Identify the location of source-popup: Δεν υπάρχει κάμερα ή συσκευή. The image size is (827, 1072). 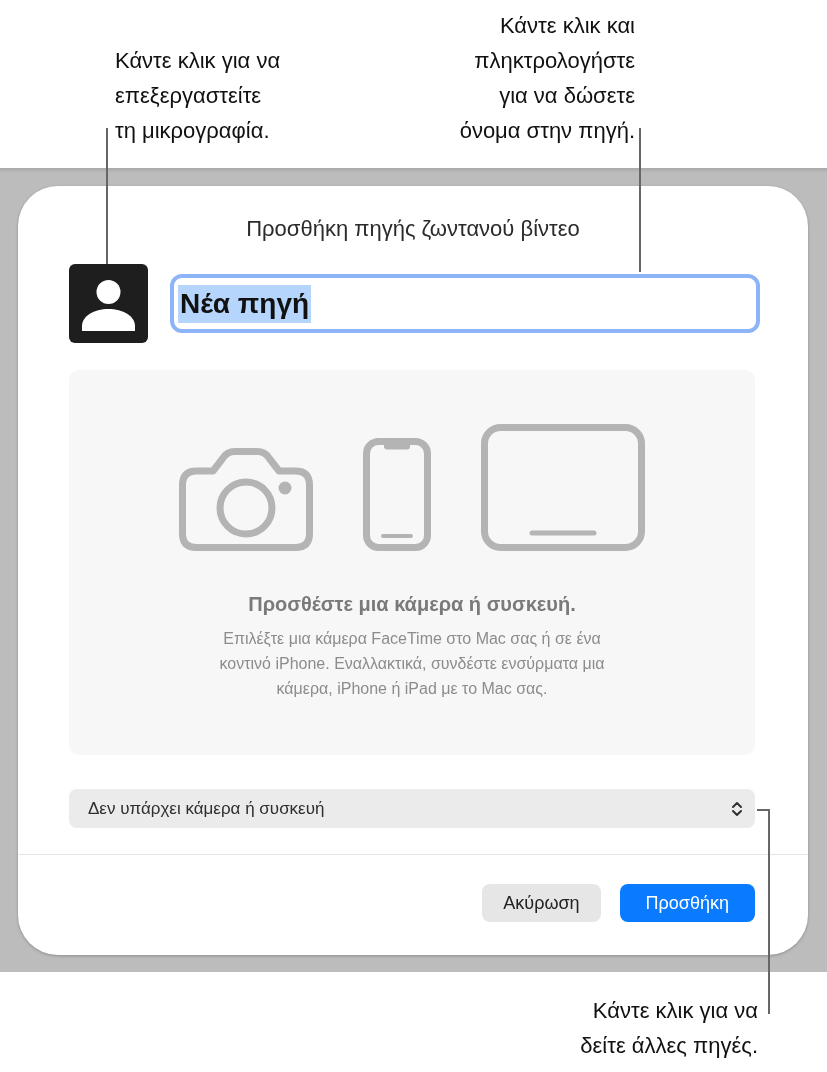
(412, 808).